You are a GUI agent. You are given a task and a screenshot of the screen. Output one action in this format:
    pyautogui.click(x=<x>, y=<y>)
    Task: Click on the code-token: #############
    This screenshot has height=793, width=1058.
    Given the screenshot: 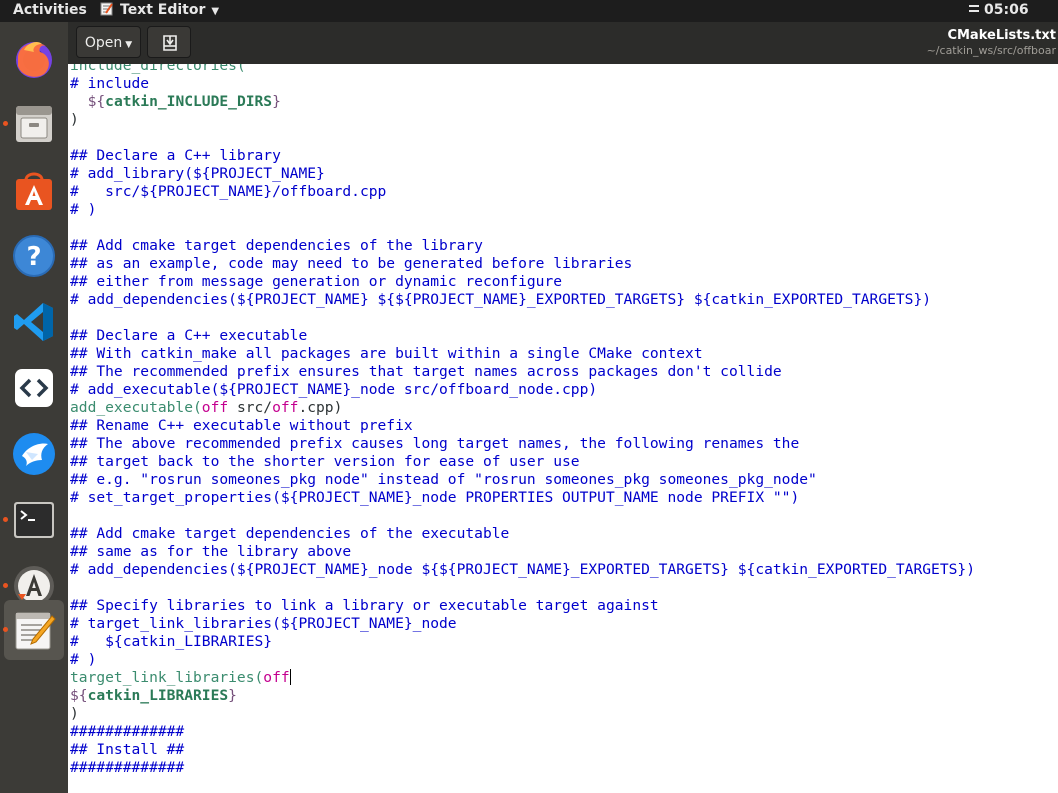 What is the action you would take?
    pyautogui.click(x=127, y=731)
    